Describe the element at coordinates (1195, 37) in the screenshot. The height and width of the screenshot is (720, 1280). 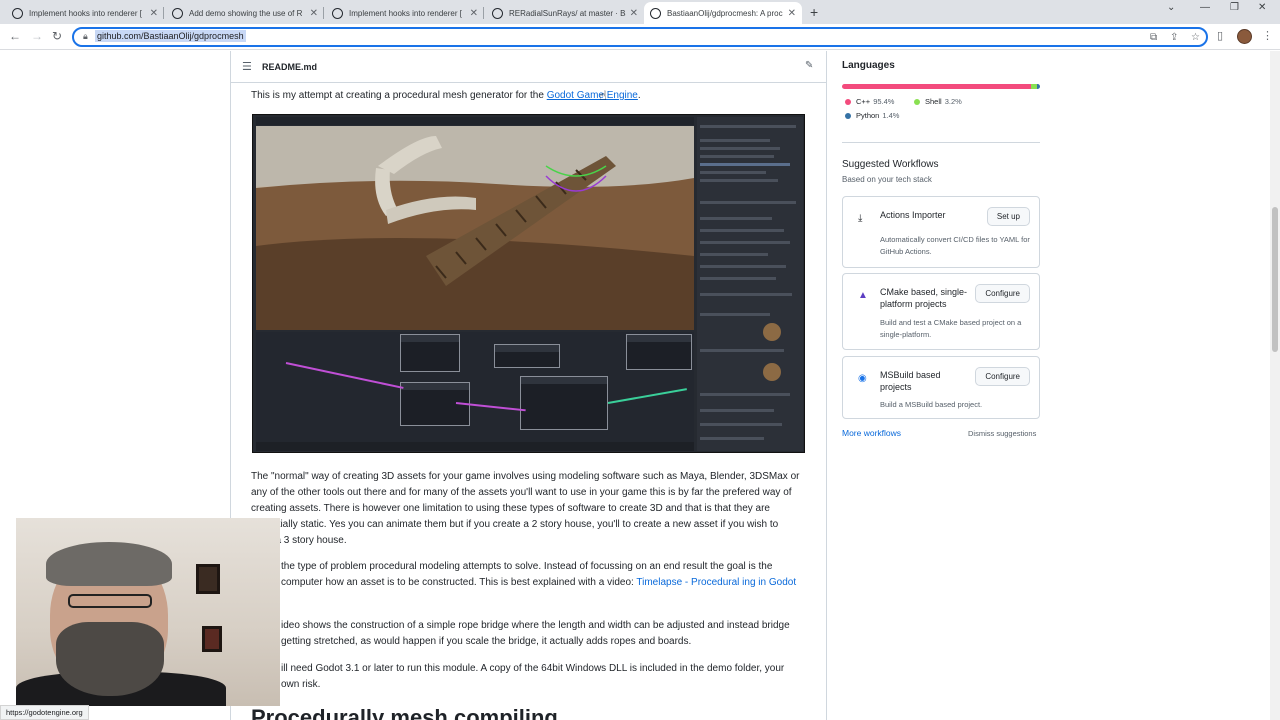
I see `bookmark-star-icon: ☆` at that location.